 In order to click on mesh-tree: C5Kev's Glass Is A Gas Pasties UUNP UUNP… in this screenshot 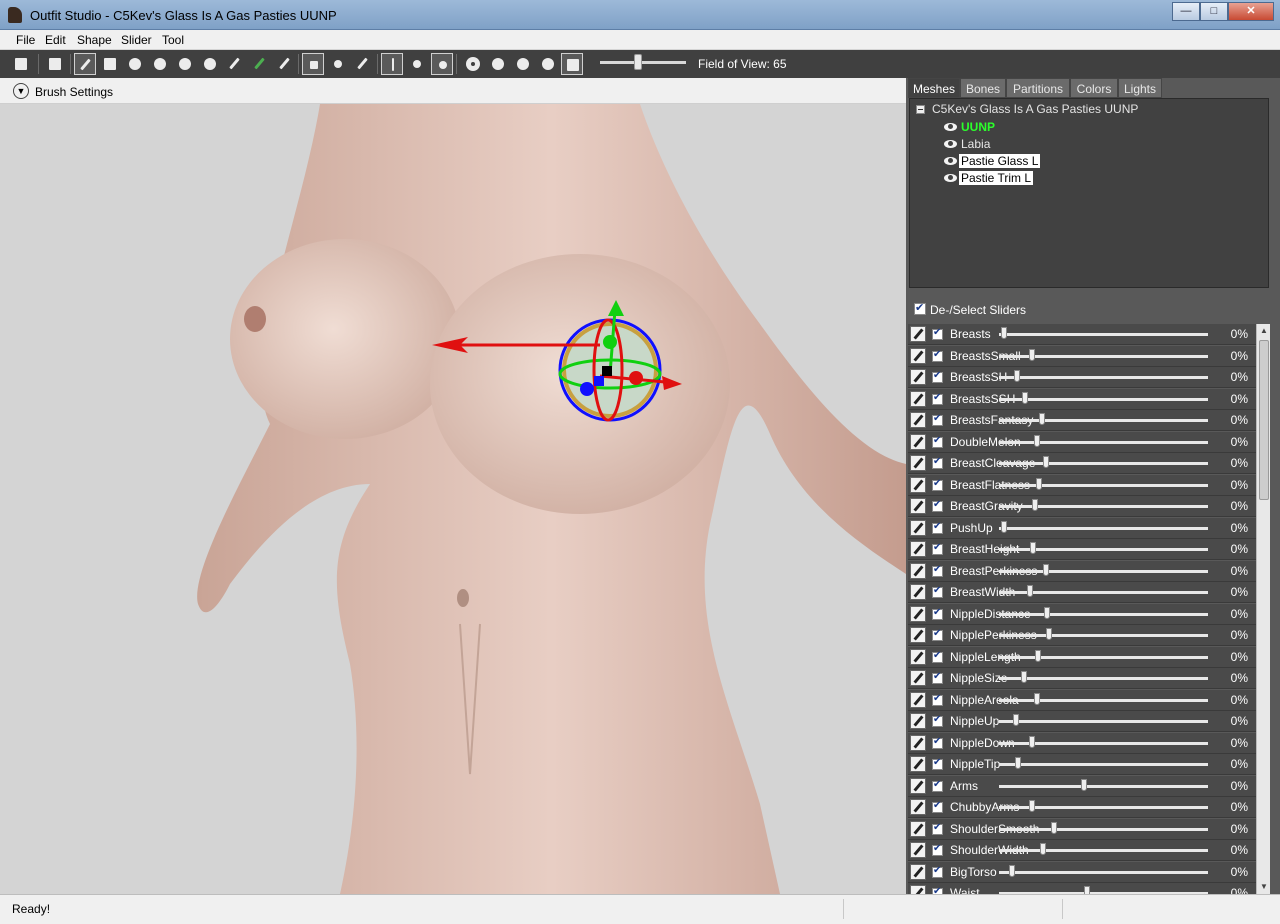, I will do `click(1089, 193)`.